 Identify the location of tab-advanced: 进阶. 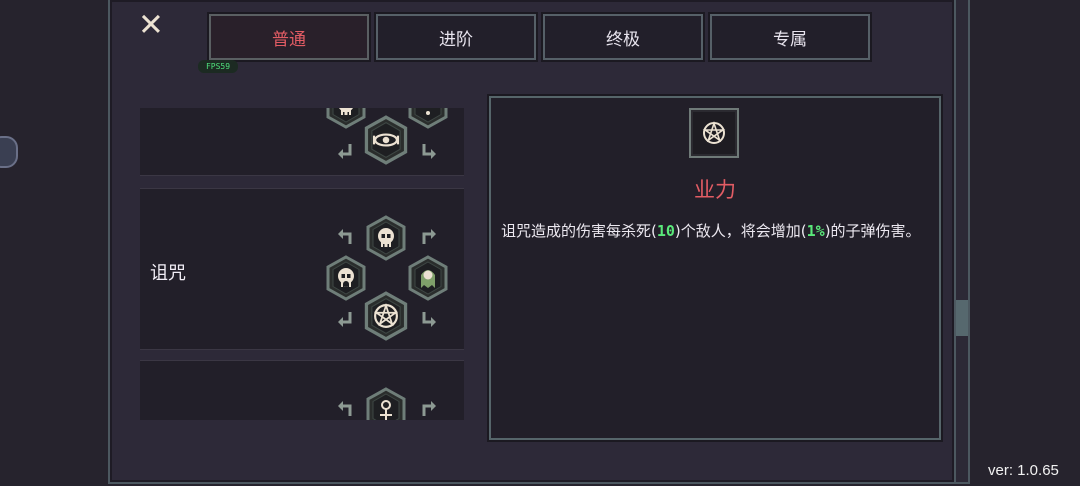
(456, 37).